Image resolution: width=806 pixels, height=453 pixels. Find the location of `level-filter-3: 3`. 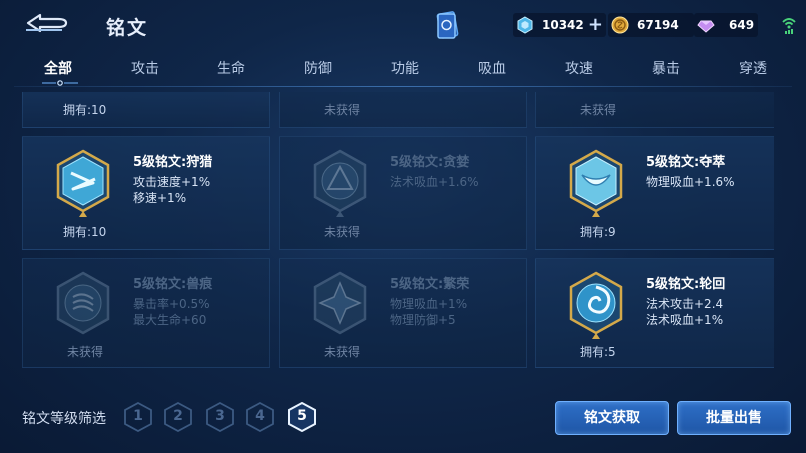

level-filter-3: 3 is located at coordinates (220, 417).